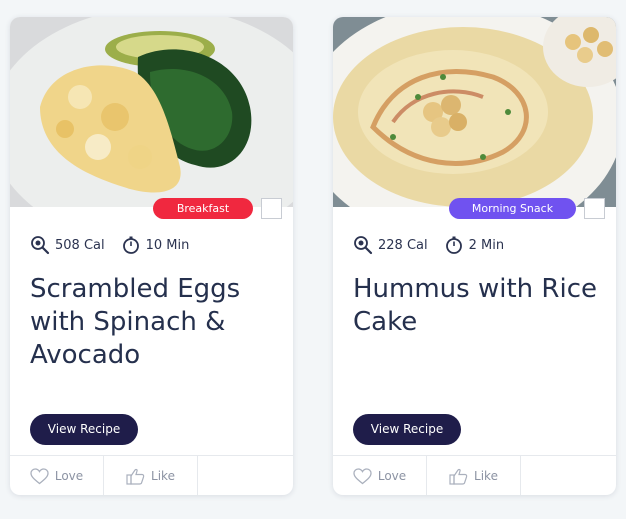 The height and width of the screenshot is (519, 626). What do you see at coordinates (117, 245) in the screenshot?
I see `recipe-meta: 508 Cal 10 Min` at bounding box center [117, 245].